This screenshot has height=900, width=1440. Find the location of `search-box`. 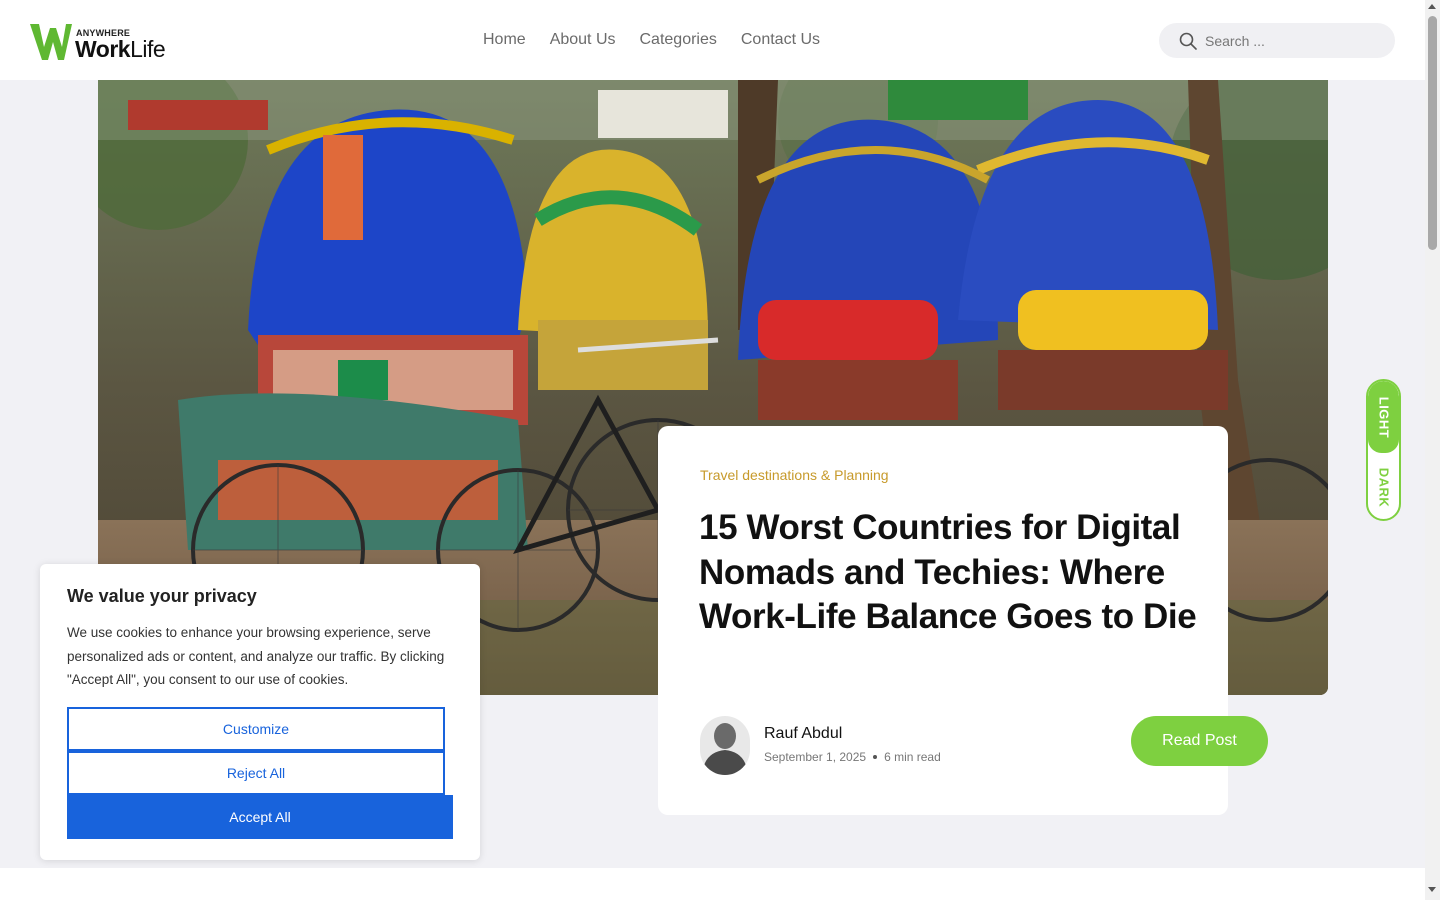

search-box is located at coordinates (1277, 40).